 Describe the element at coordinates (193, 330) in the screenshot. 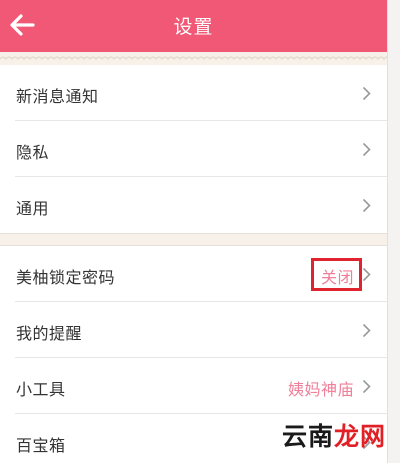

I see `settings-row-reminders: 我的提醒` at that location.